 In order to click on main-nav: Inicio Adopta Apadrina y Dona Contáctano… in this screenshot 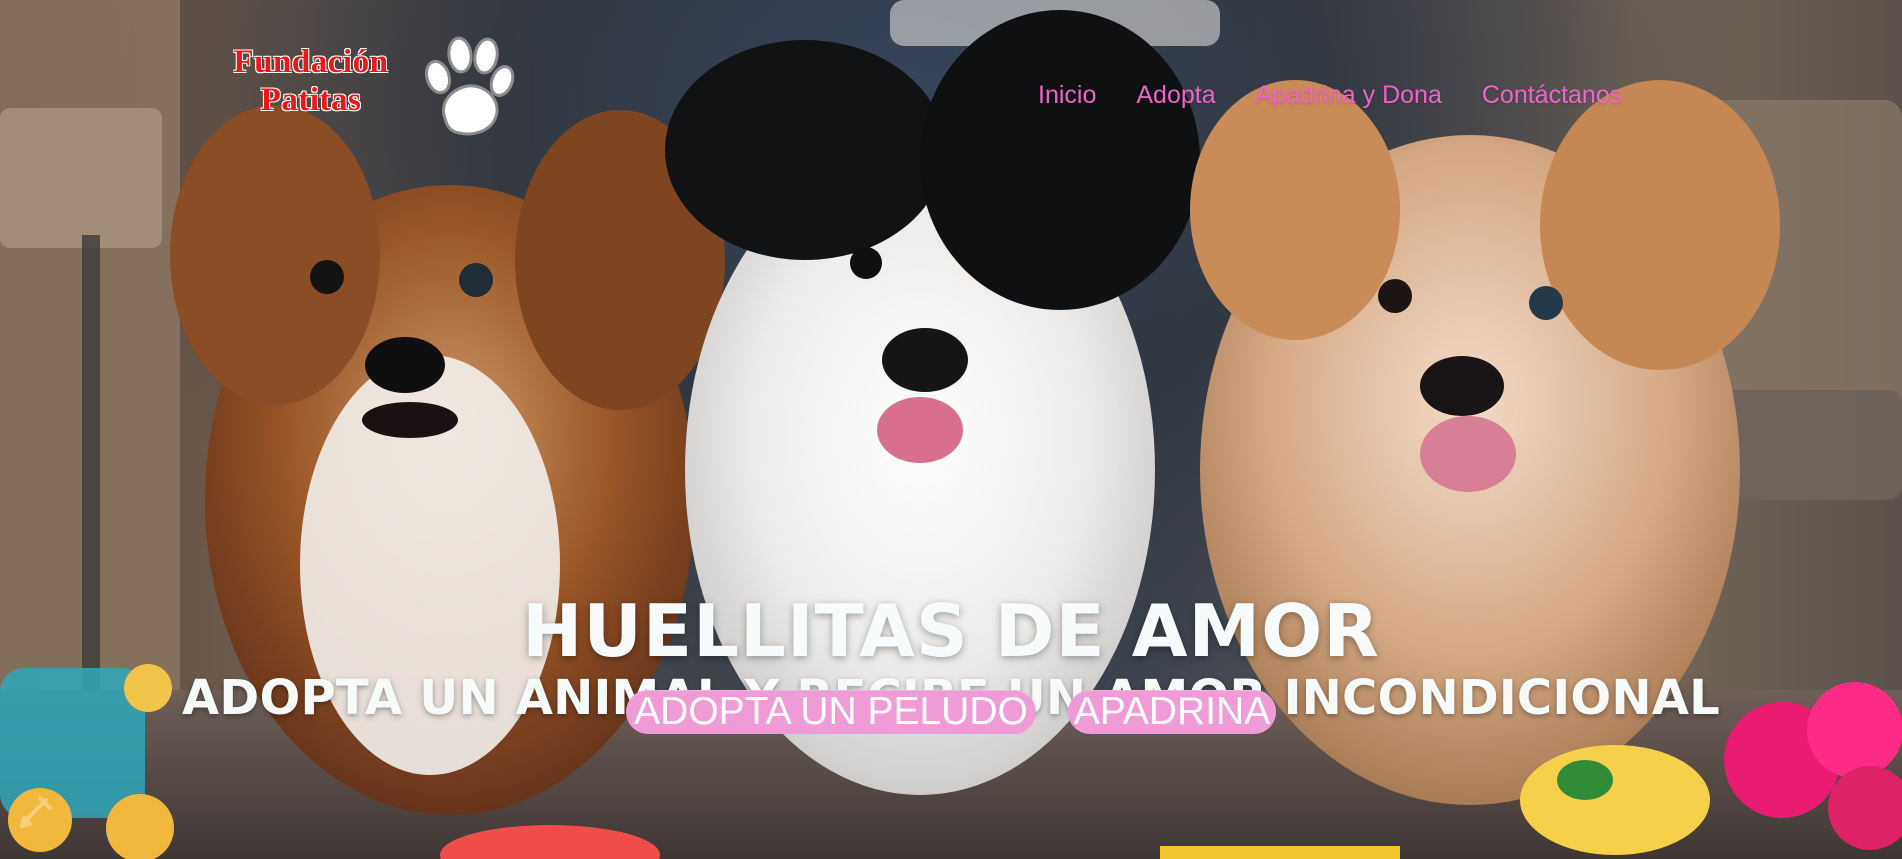, I will do `click(1368, 95)`.